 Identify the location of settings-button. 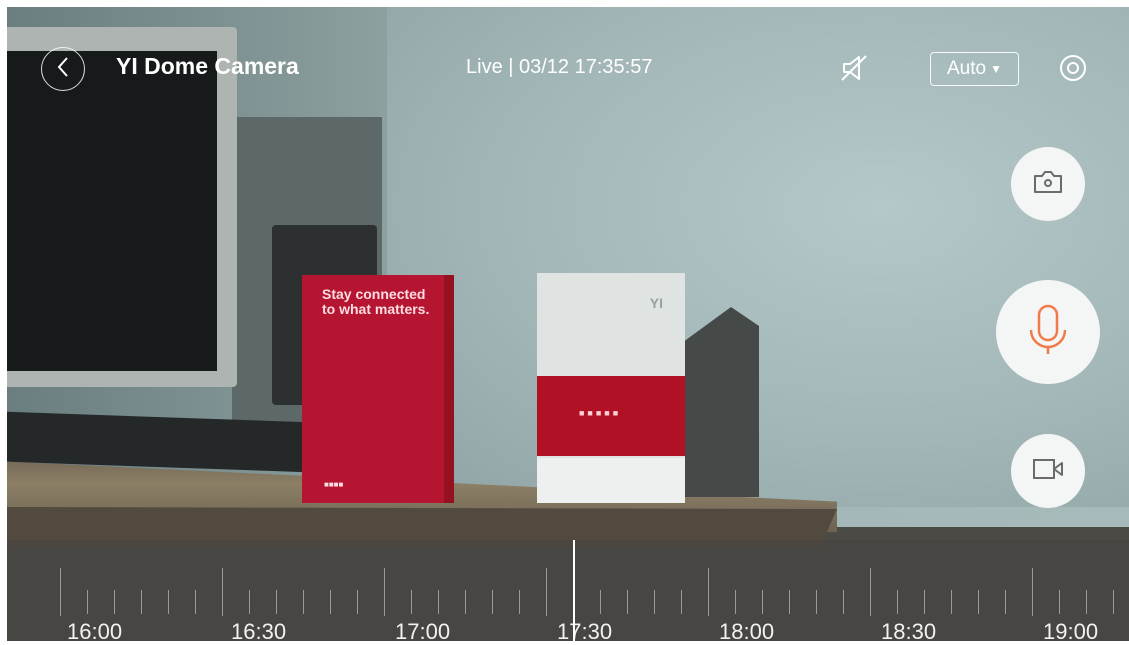
(1073, 68).